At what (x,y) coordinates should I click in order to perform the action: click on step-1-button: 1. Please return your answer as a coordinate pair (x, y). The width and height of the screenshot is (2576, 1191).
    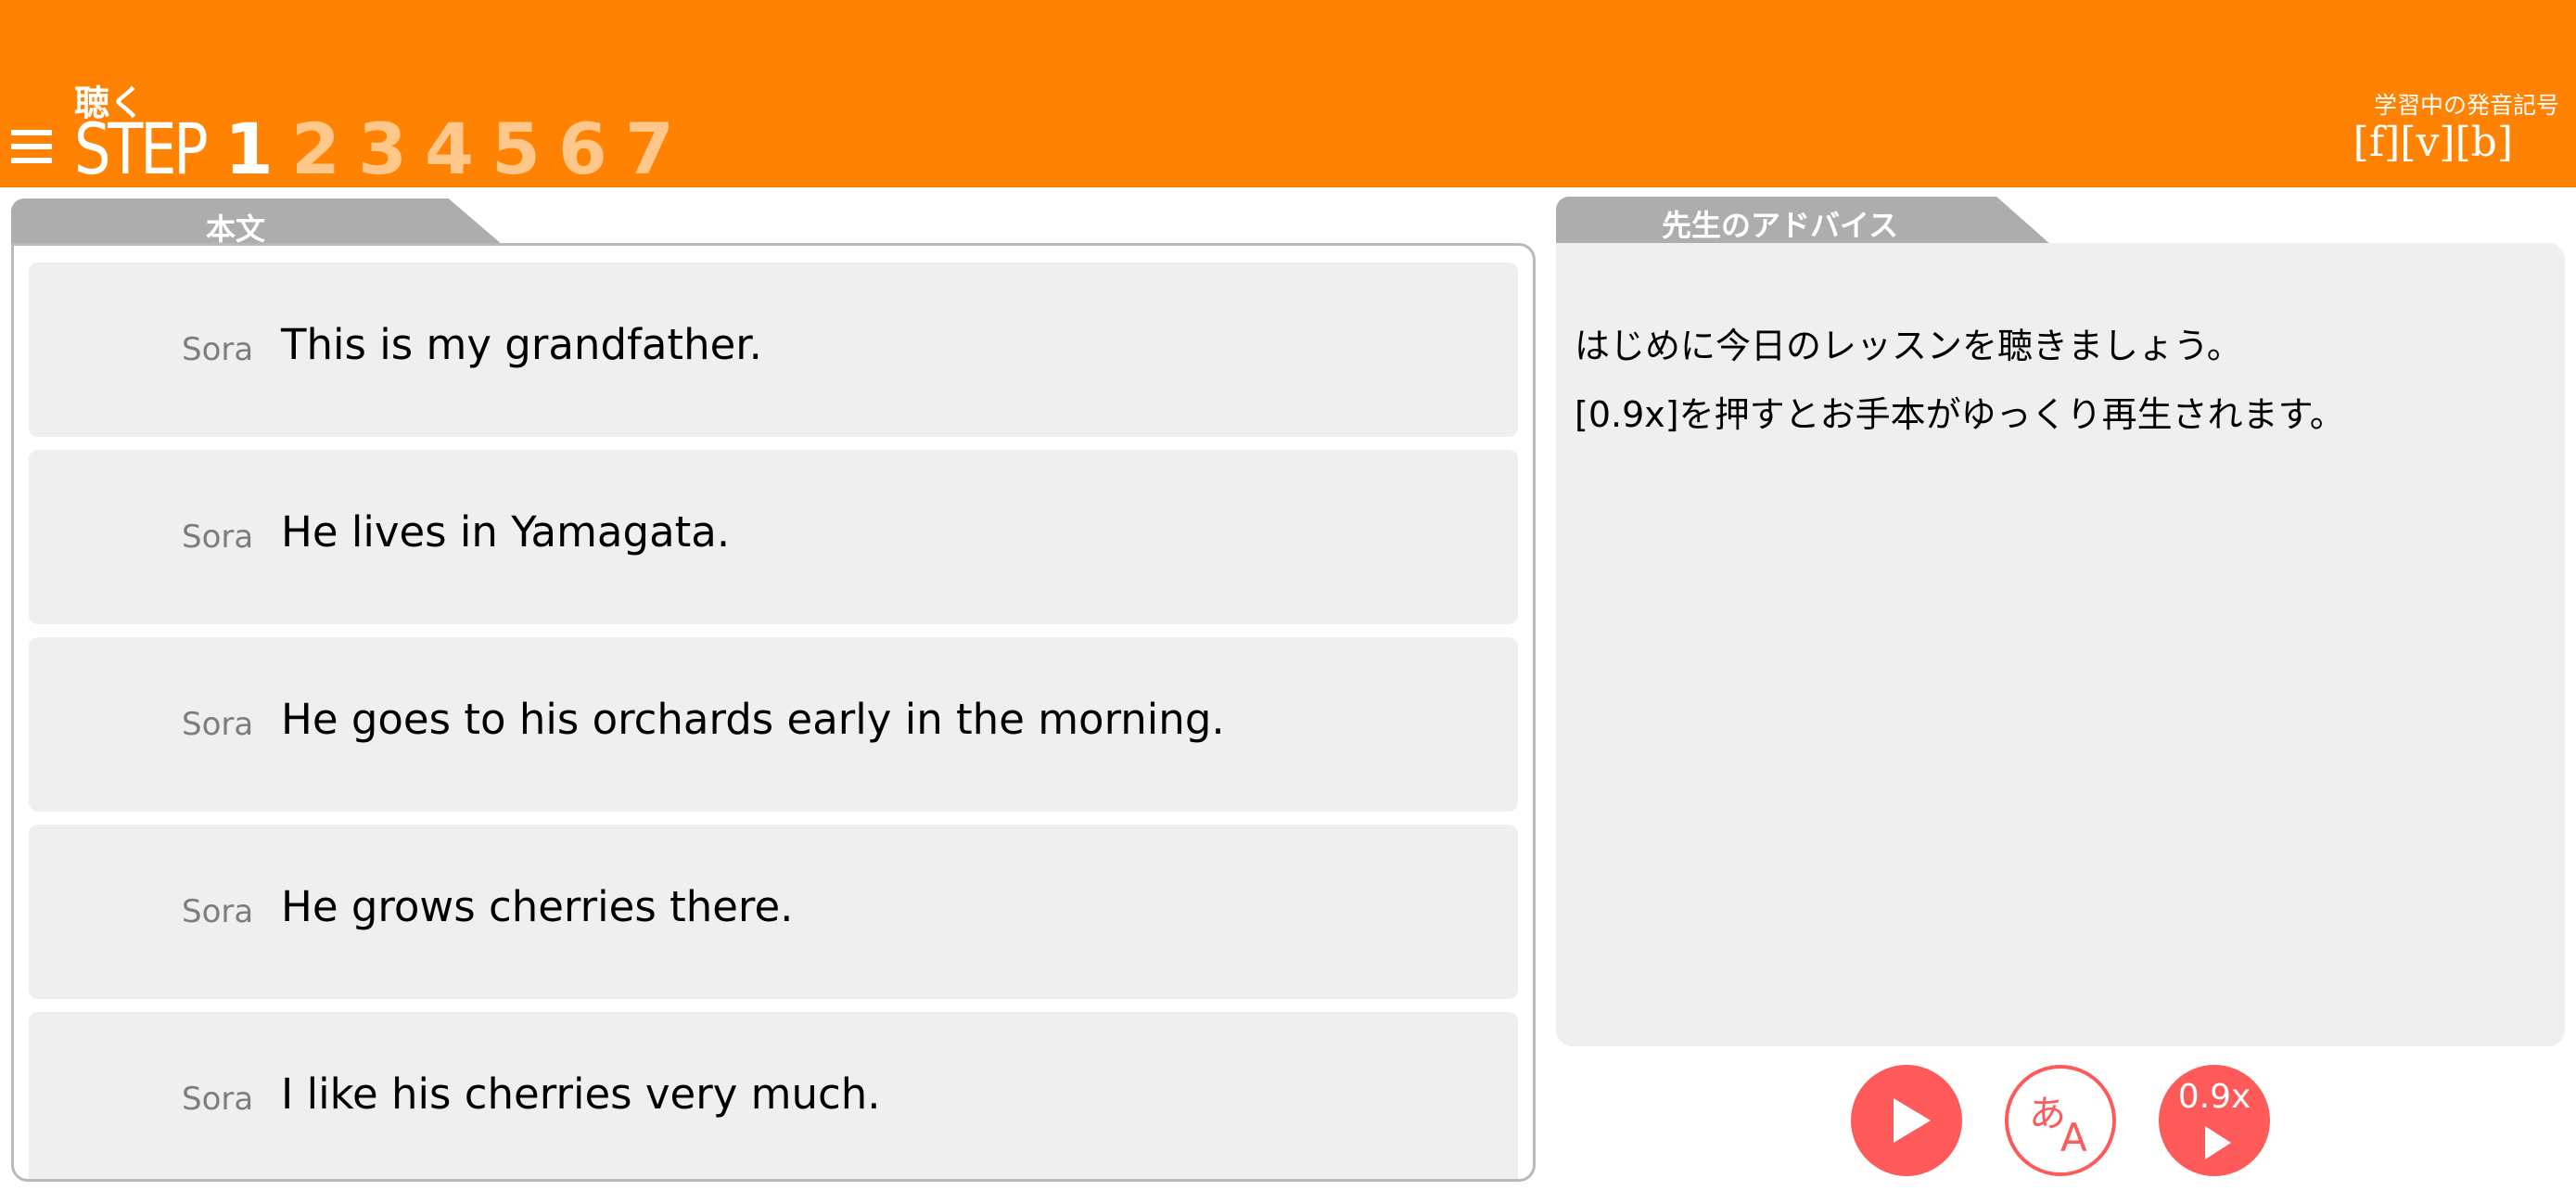
    Looking at the image, I should click on (257, 149).